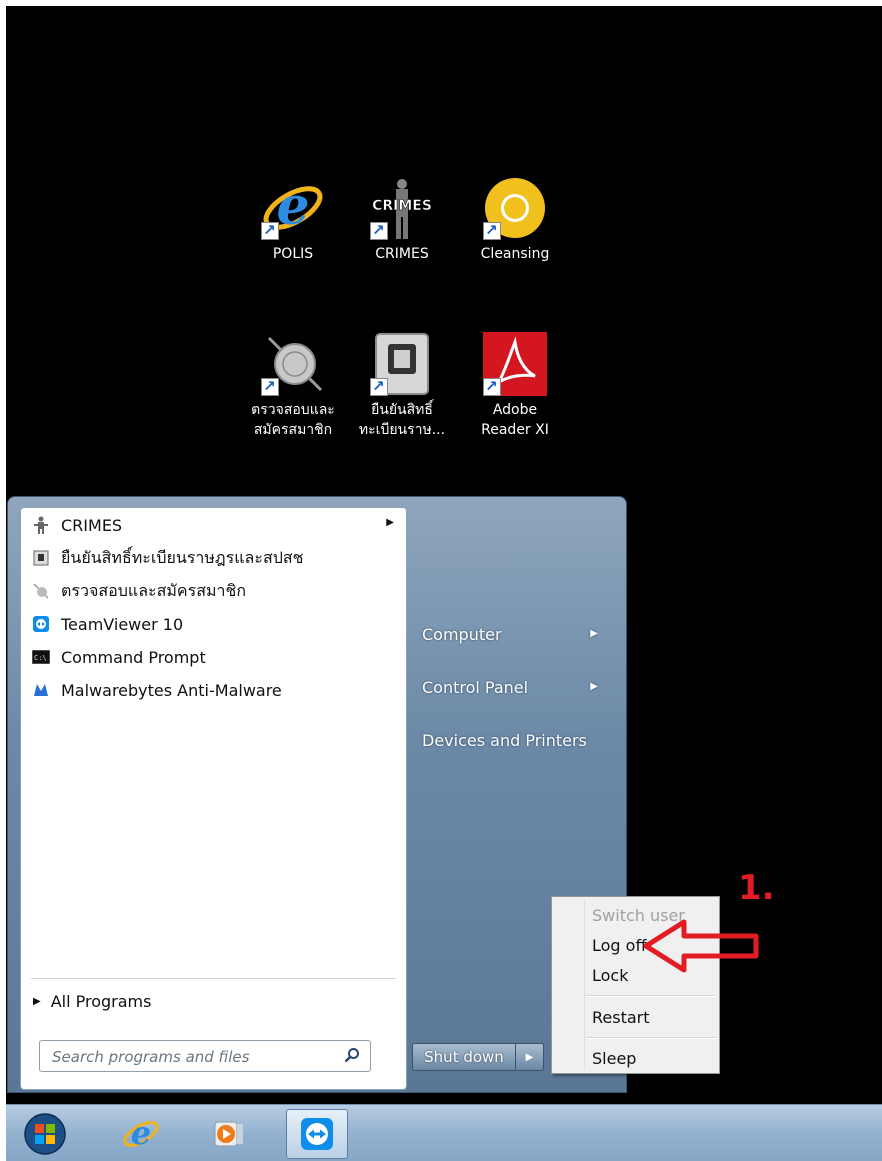  I want to click on search-box, so click(205, 1056).